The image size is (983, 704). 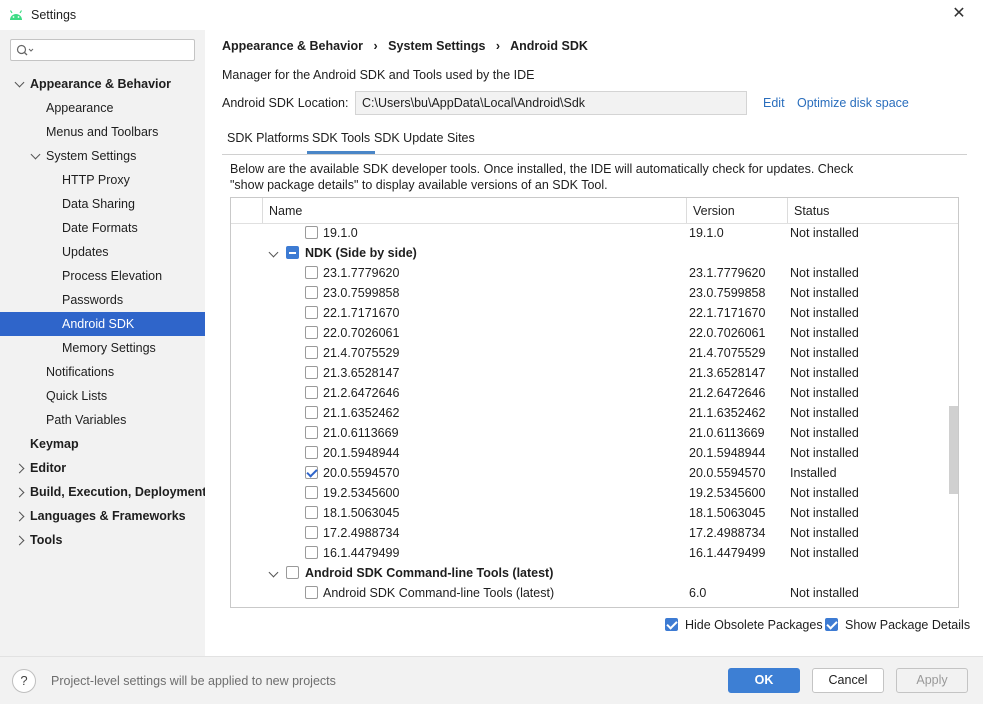 I want to click on sidebar-item-quick-lists: Quick Lists, so click(x=102, y=396).